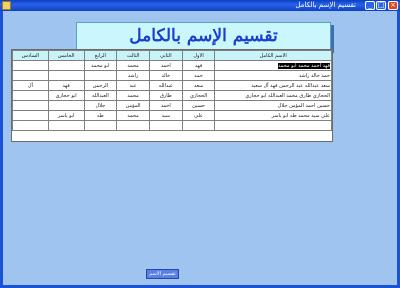 The image size is (400, 288). I want to click on table-cell: سعد عبدالله عبد الرحمن فهد آل سعيد, so click(273, 85).